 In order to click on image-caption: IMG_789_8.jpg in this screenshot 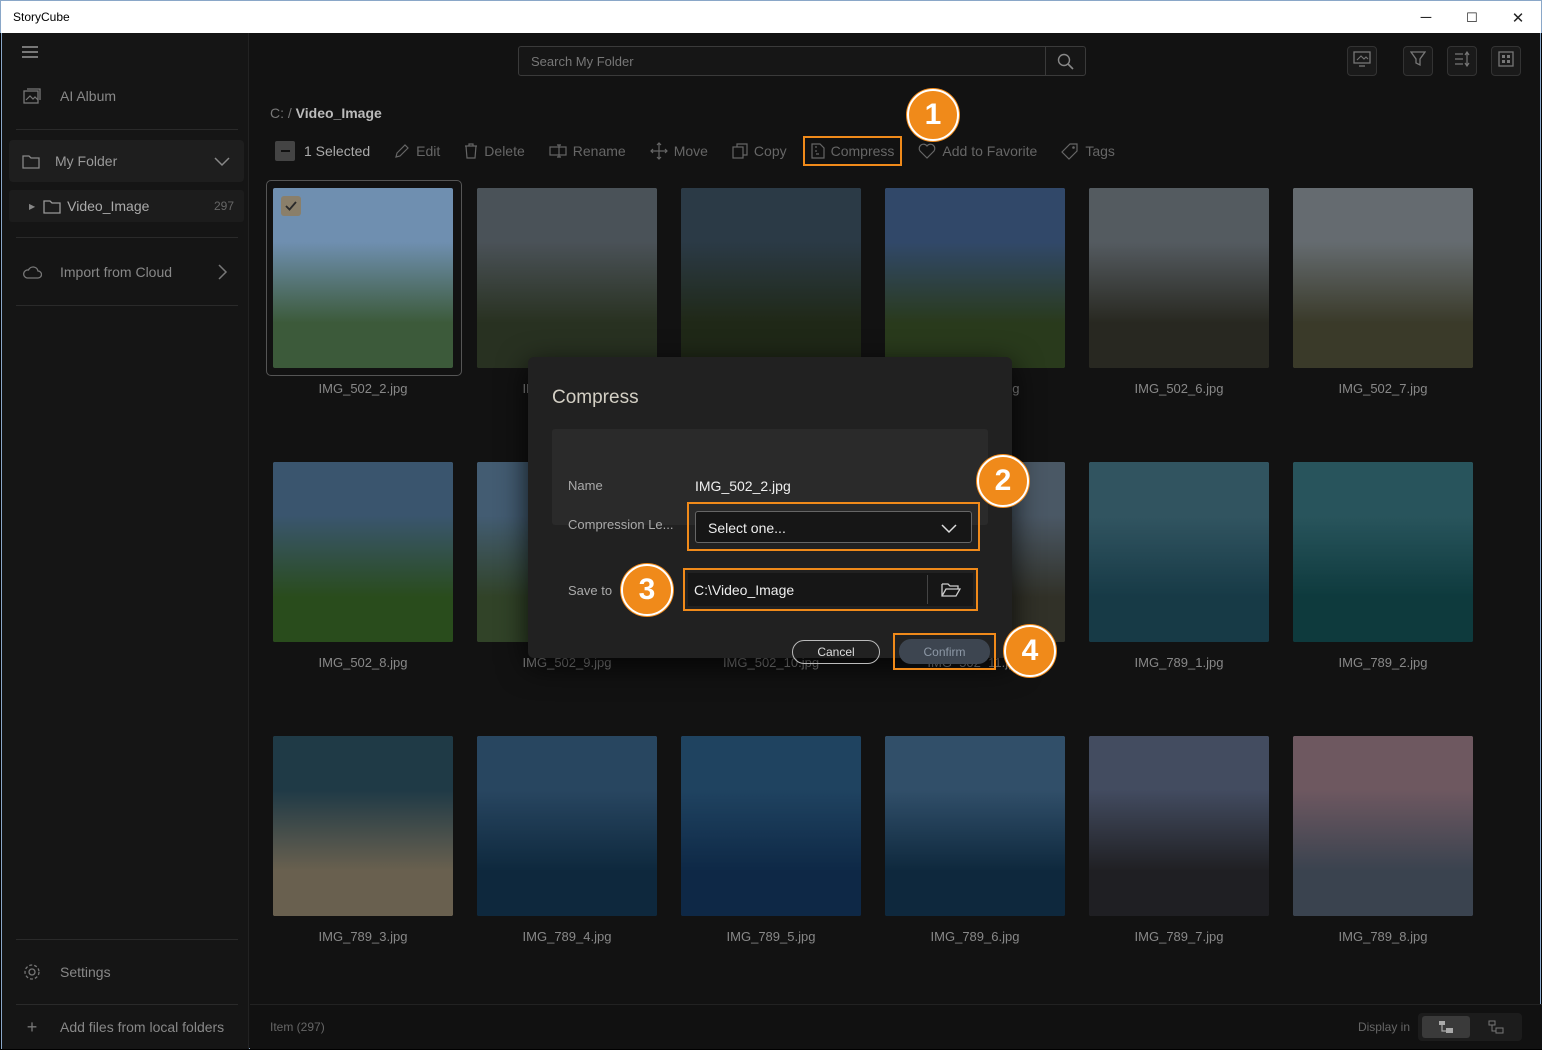, I will do `click(1383, 936)`.